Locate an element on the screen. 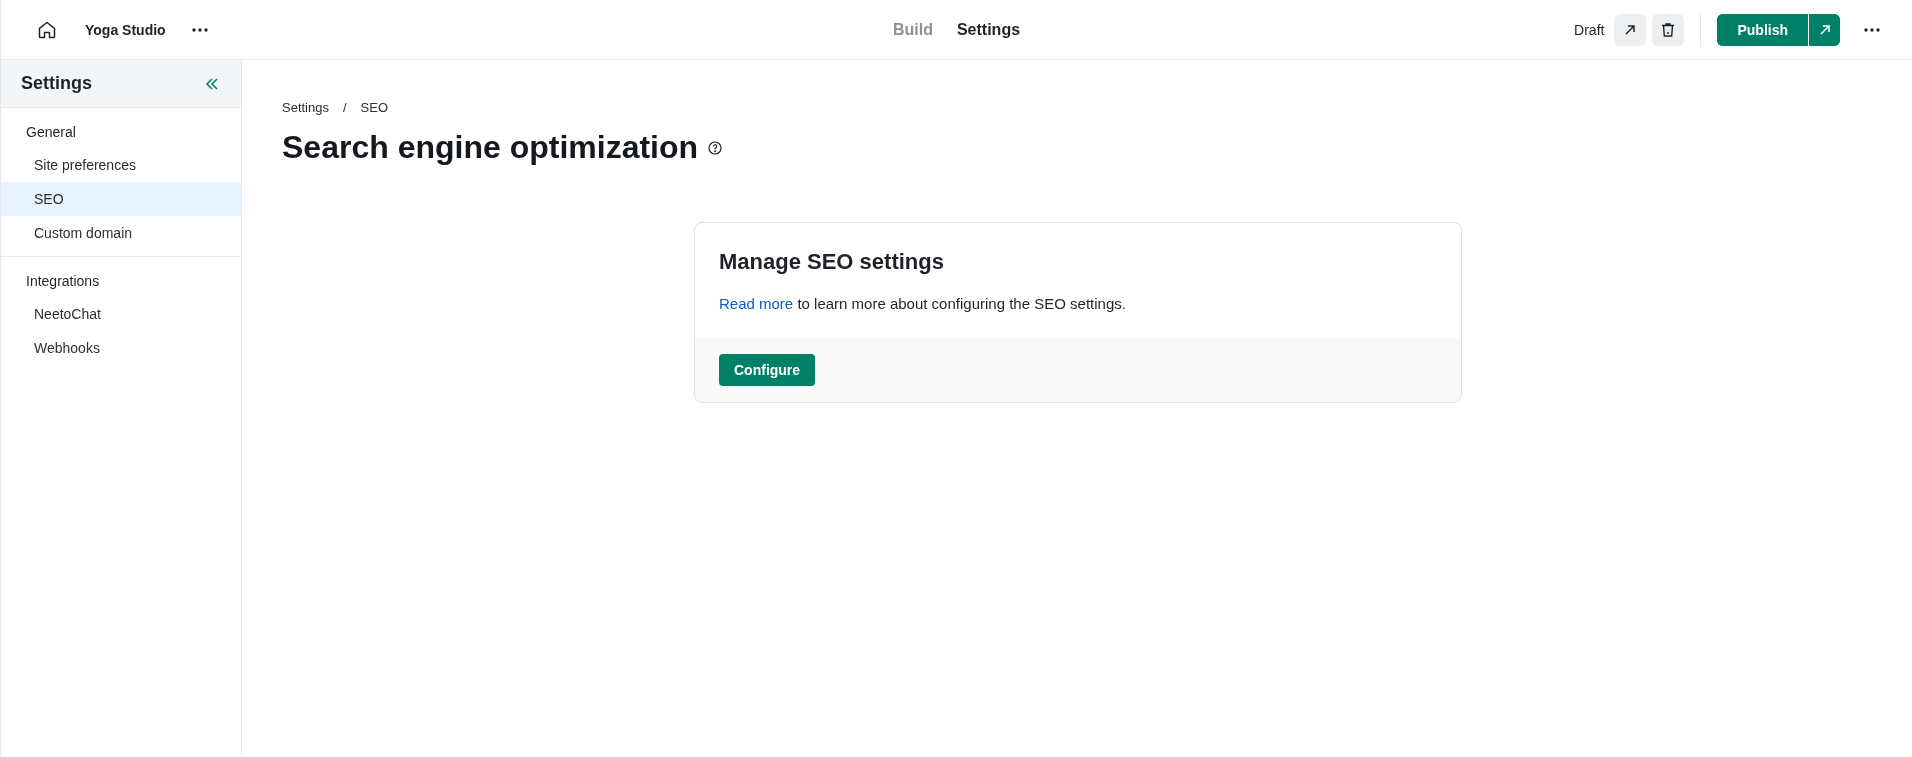 Image resolution: width=1912 pixels, height=757 pixels. delete-button is located at coordinates (1668, 29).